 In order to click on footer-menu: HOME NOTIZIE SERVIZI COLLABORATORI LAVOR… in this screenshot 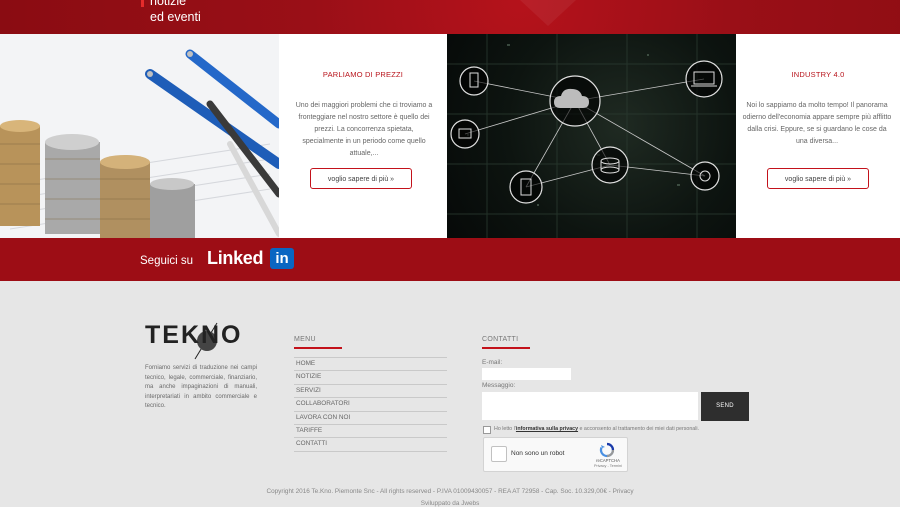, I will do `click(370, 404)`.